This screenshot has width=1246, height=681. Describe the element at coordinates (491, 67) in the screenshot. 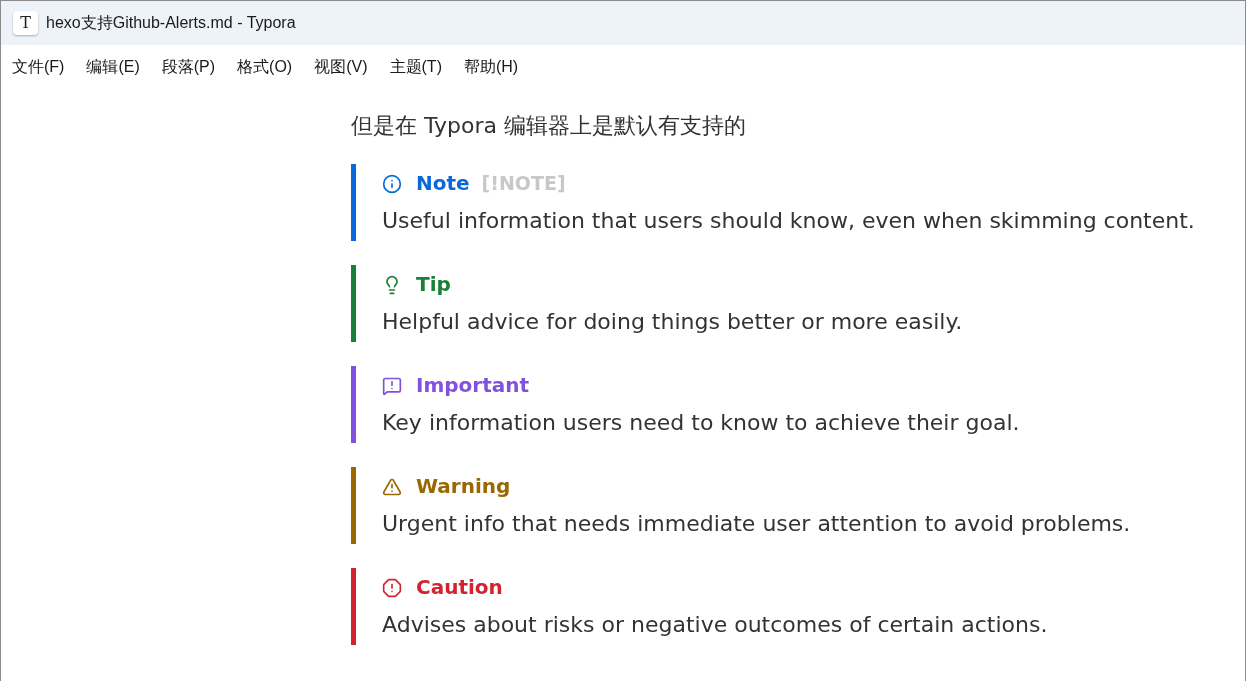

I see `menu-item: 帮助(H)` at that location.